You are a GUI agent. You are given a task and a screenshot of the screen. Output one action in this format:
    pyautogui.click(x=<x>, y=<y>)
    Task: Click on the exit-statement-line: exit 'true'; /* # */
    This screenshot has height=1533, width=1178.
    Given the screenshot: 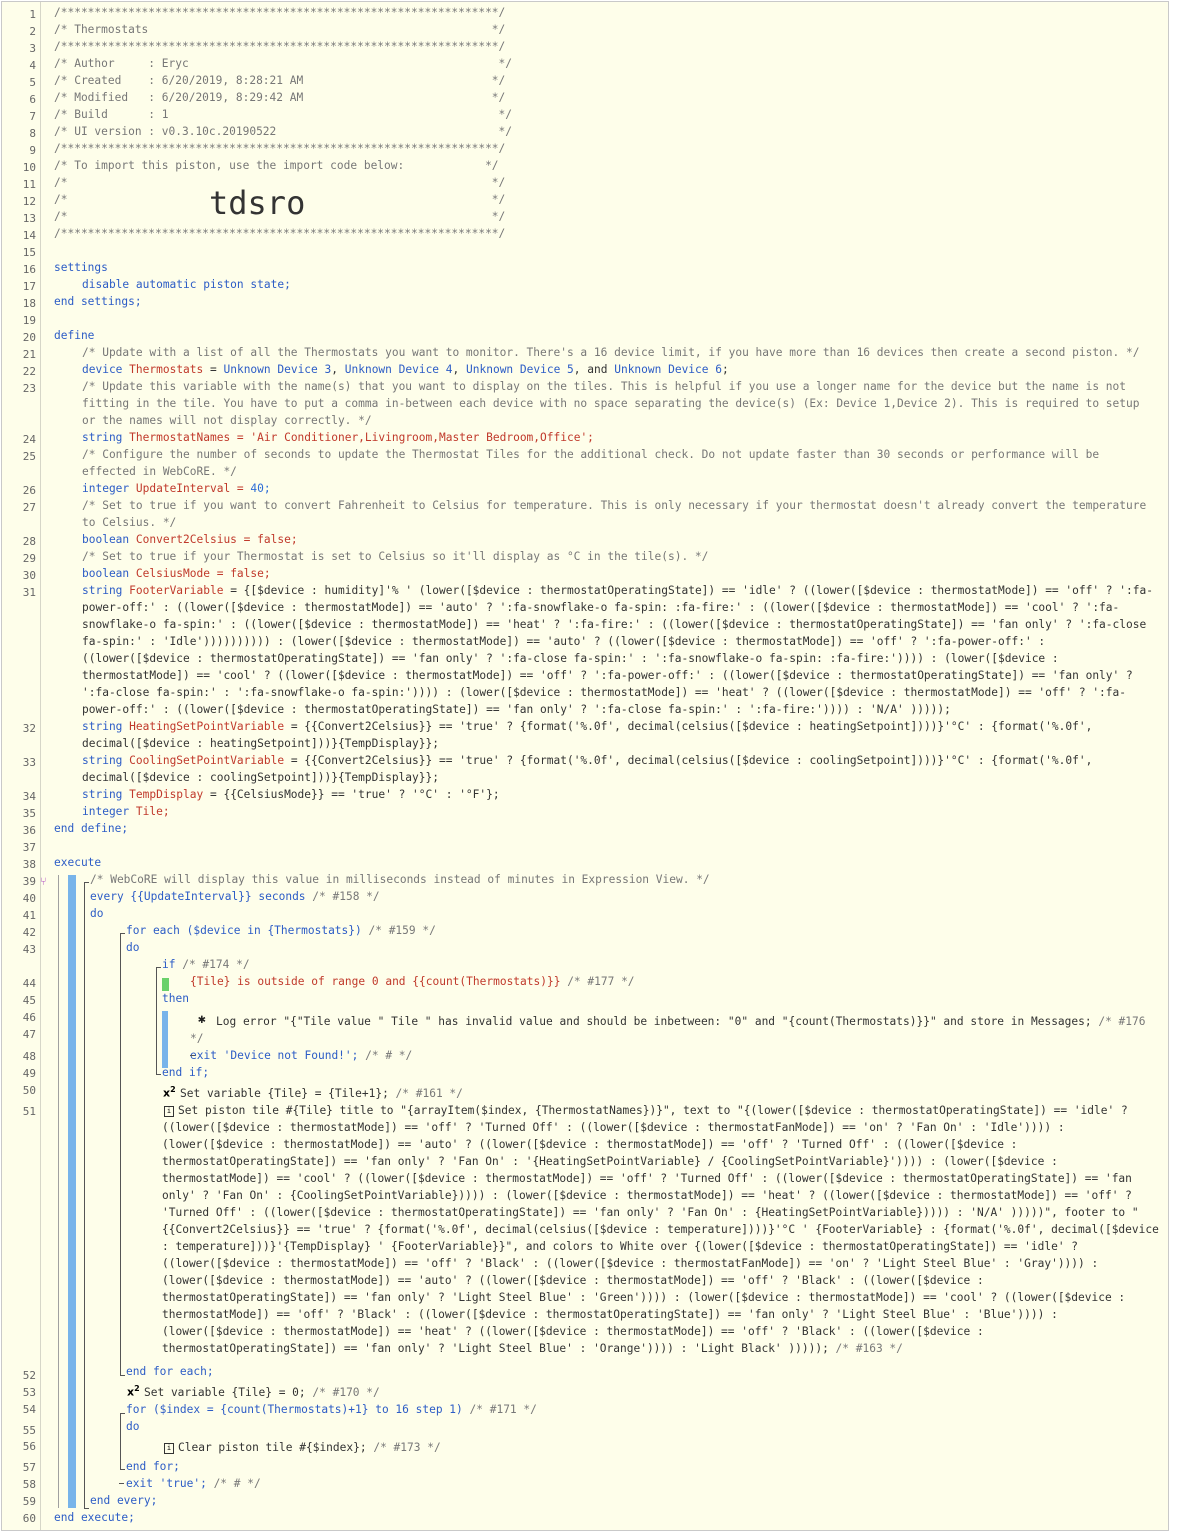 What is the action you would take?
    pyautogui.click(x=642, y=1483)
    